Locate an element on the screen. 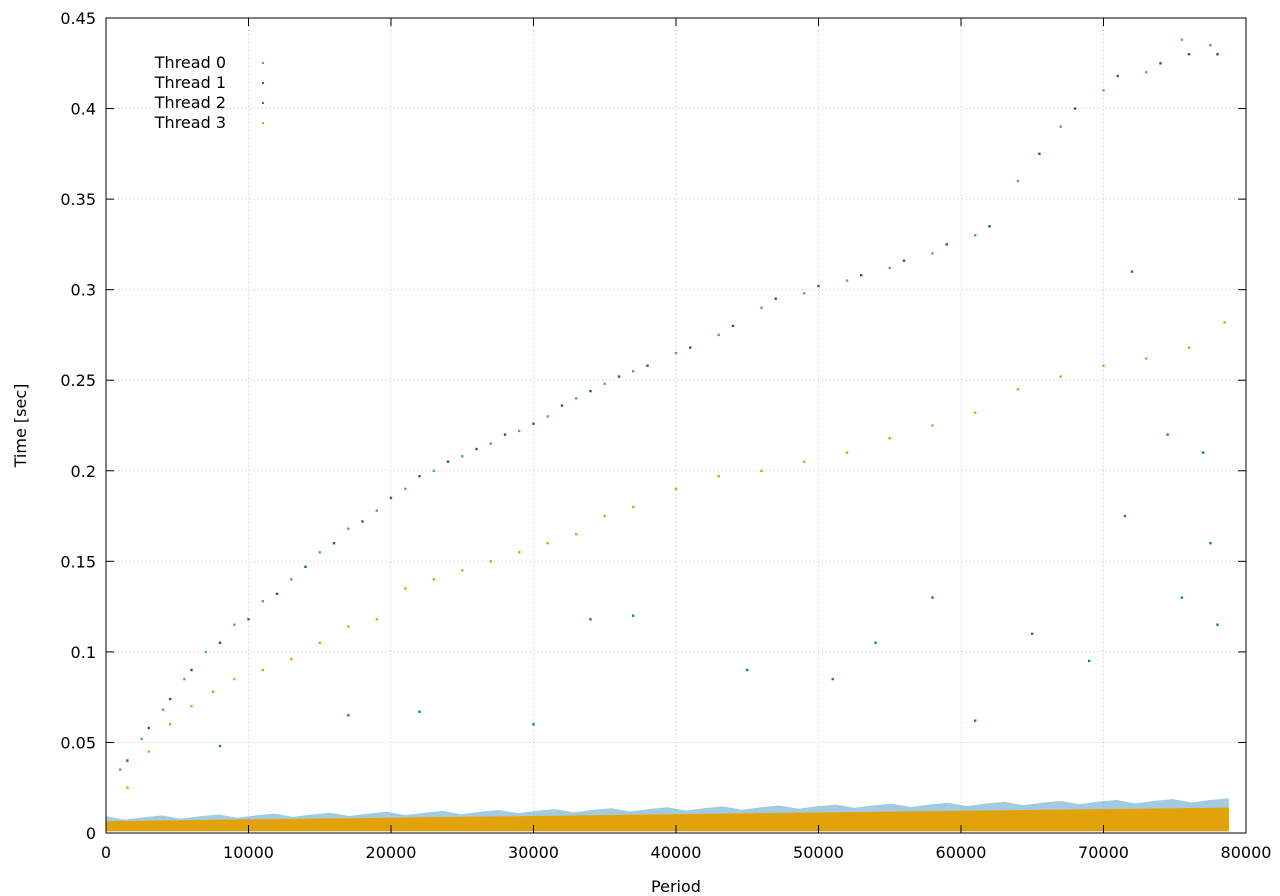 Image resolution: width=1280 pixels, height=896 pixels. x-tick-label: 60000 is located at coordinates (961, 852).